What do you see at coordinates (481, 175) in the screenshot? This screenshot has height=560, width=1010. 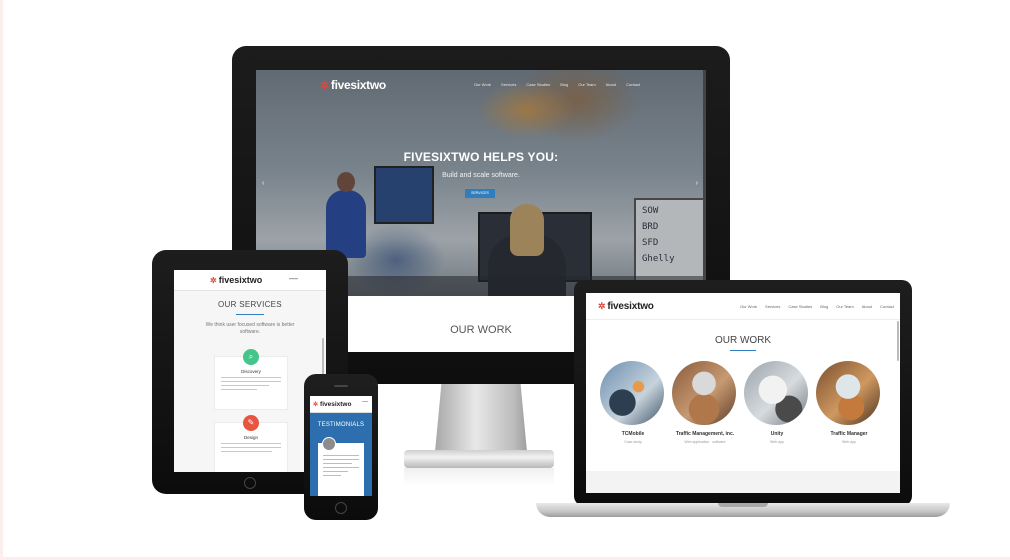 I see `hero-subtitle: Build and scale software.` at bounding box center [481, 175].